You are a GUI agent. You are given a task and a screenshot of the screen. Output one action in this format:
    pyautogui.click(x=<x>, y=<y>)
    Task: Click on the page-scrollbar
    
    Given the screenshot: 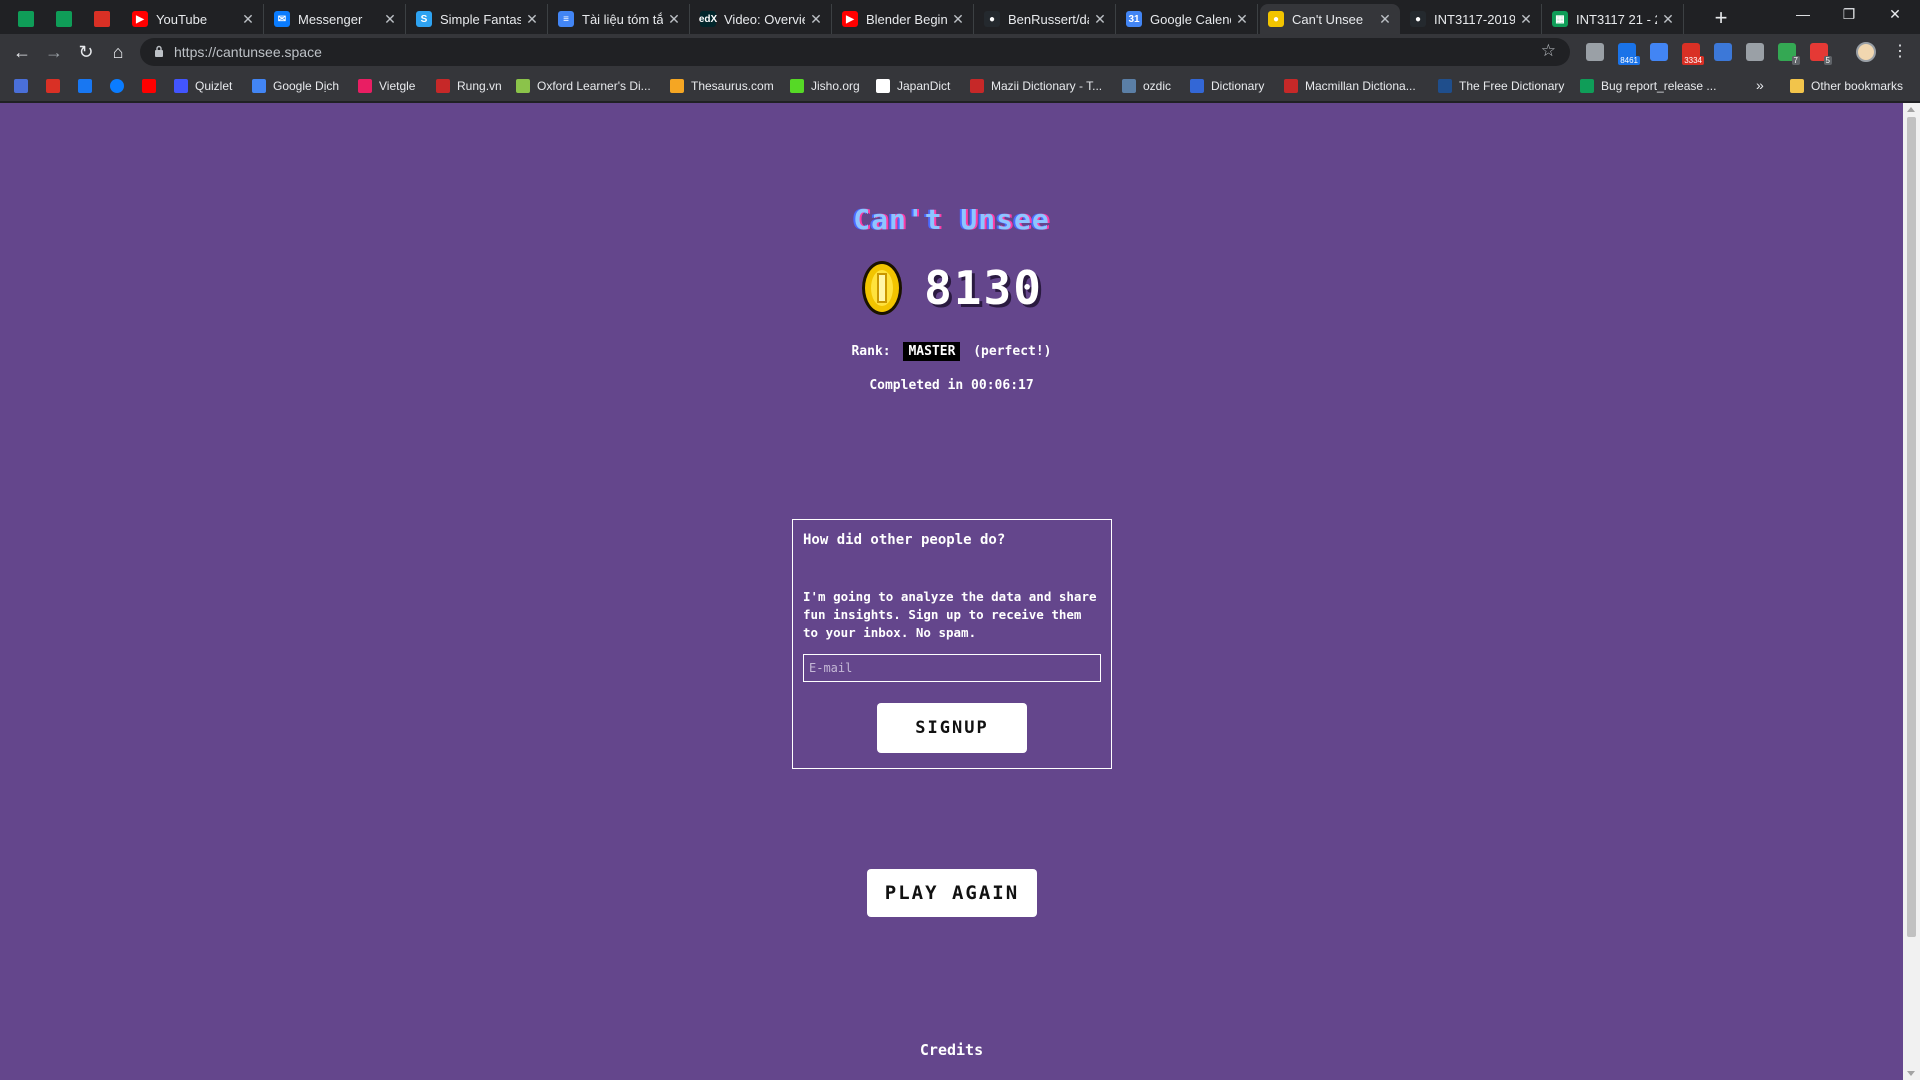 What is the action you would take?
    pyautogui.click(x=1911, y=591)
    